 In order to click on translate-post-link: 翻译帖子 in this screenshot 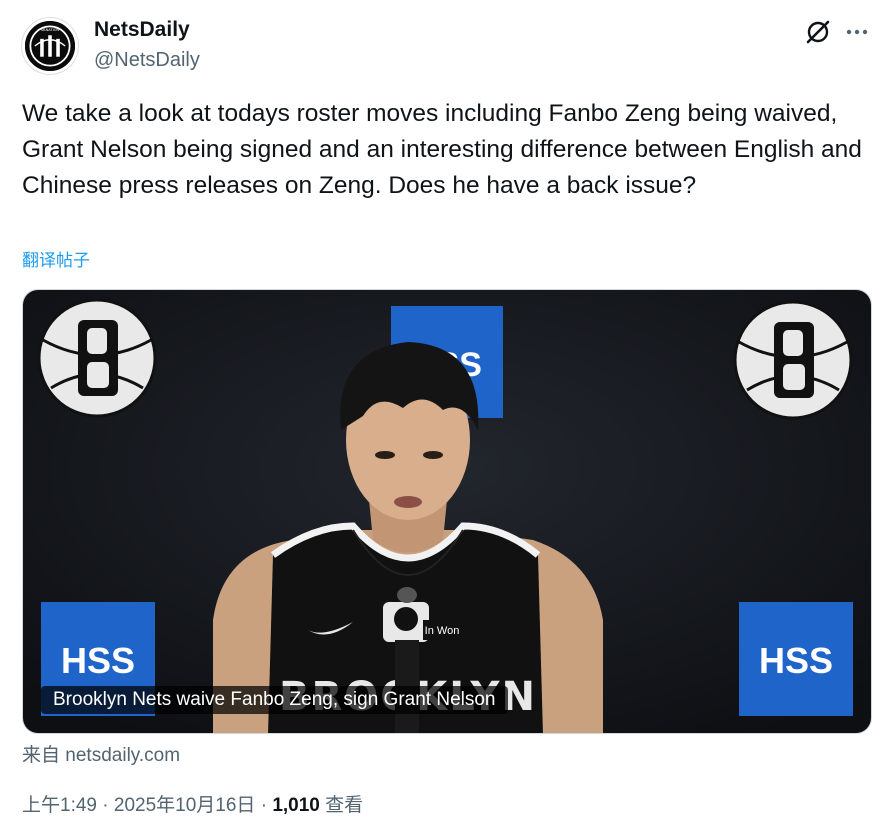, I will do `click(56, 258)`.